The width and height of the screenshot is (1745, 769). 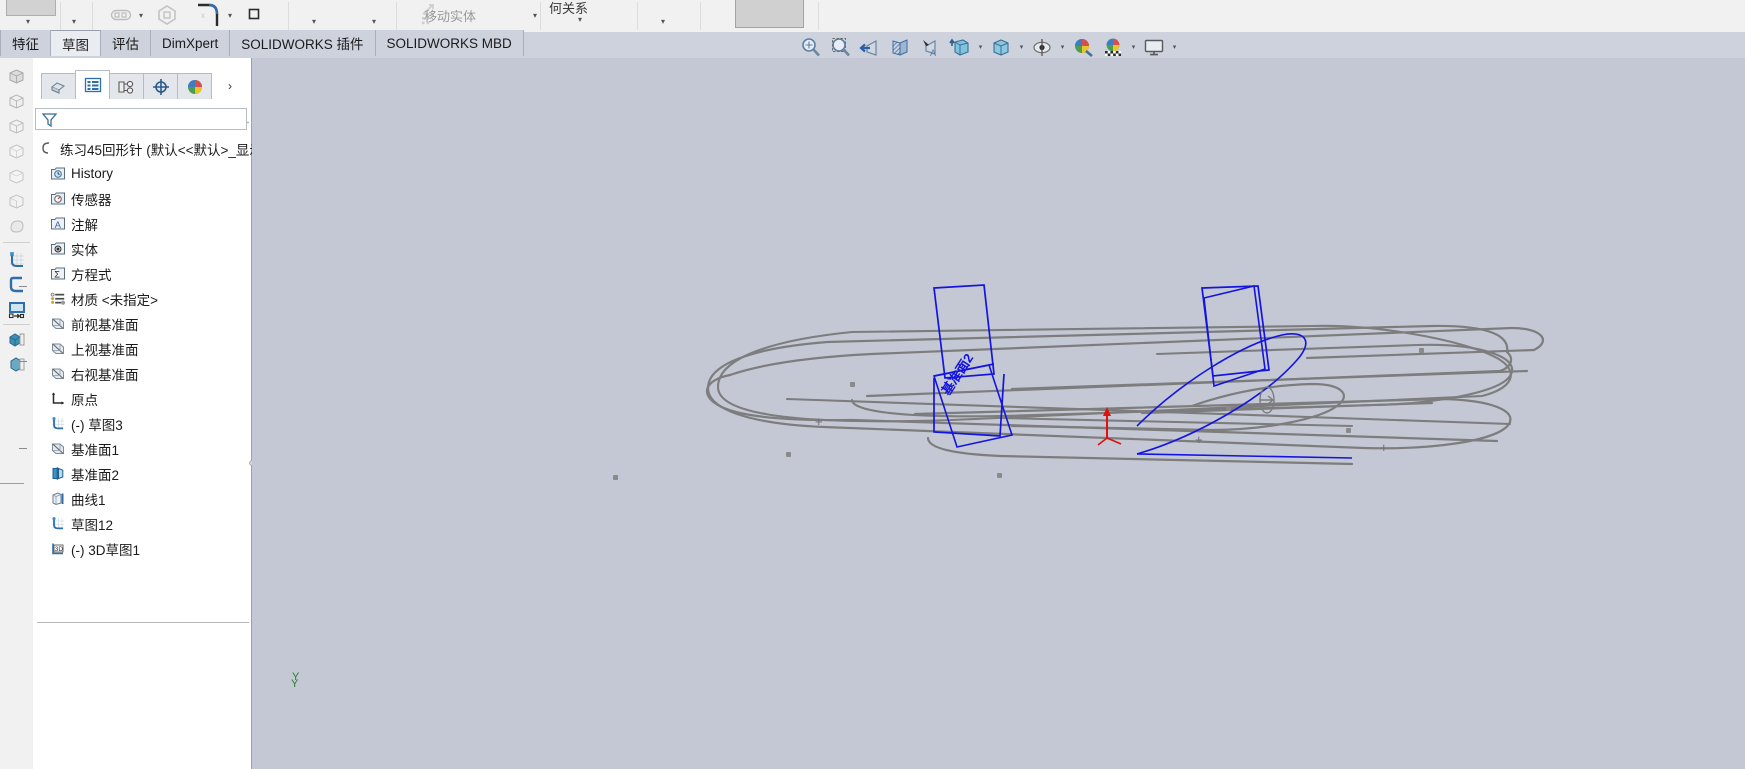 I want to click on fm-tab-configuration-manager, so click(x=126, y=86).